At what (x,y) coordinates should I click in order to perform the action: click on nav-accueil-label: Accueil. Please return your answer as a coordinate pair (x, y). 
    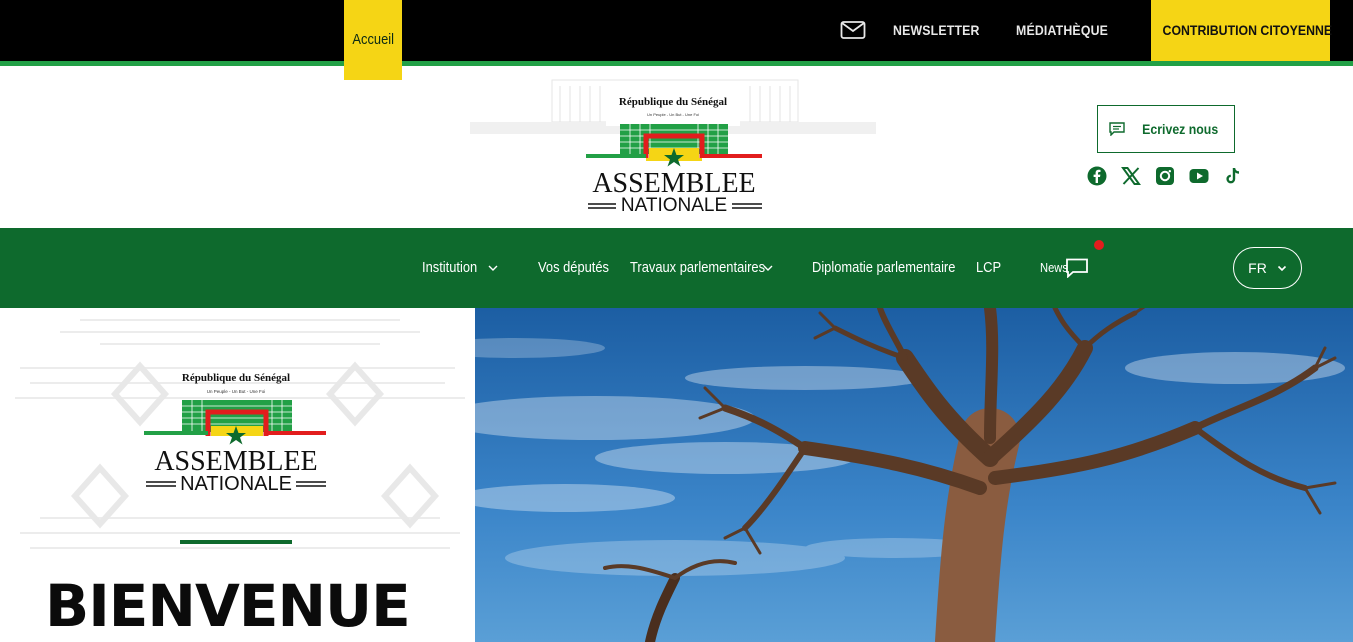
    Looking at the image, I should click on (373, 39).